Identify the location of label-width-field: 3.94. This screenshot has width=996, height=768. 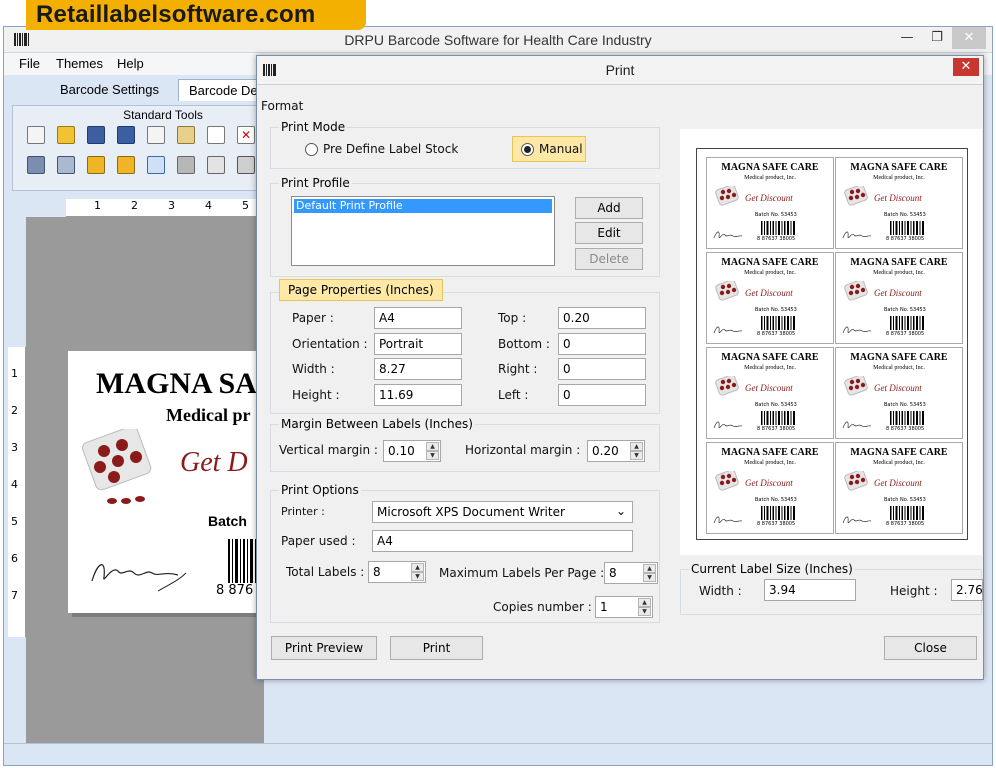
(810, 590).